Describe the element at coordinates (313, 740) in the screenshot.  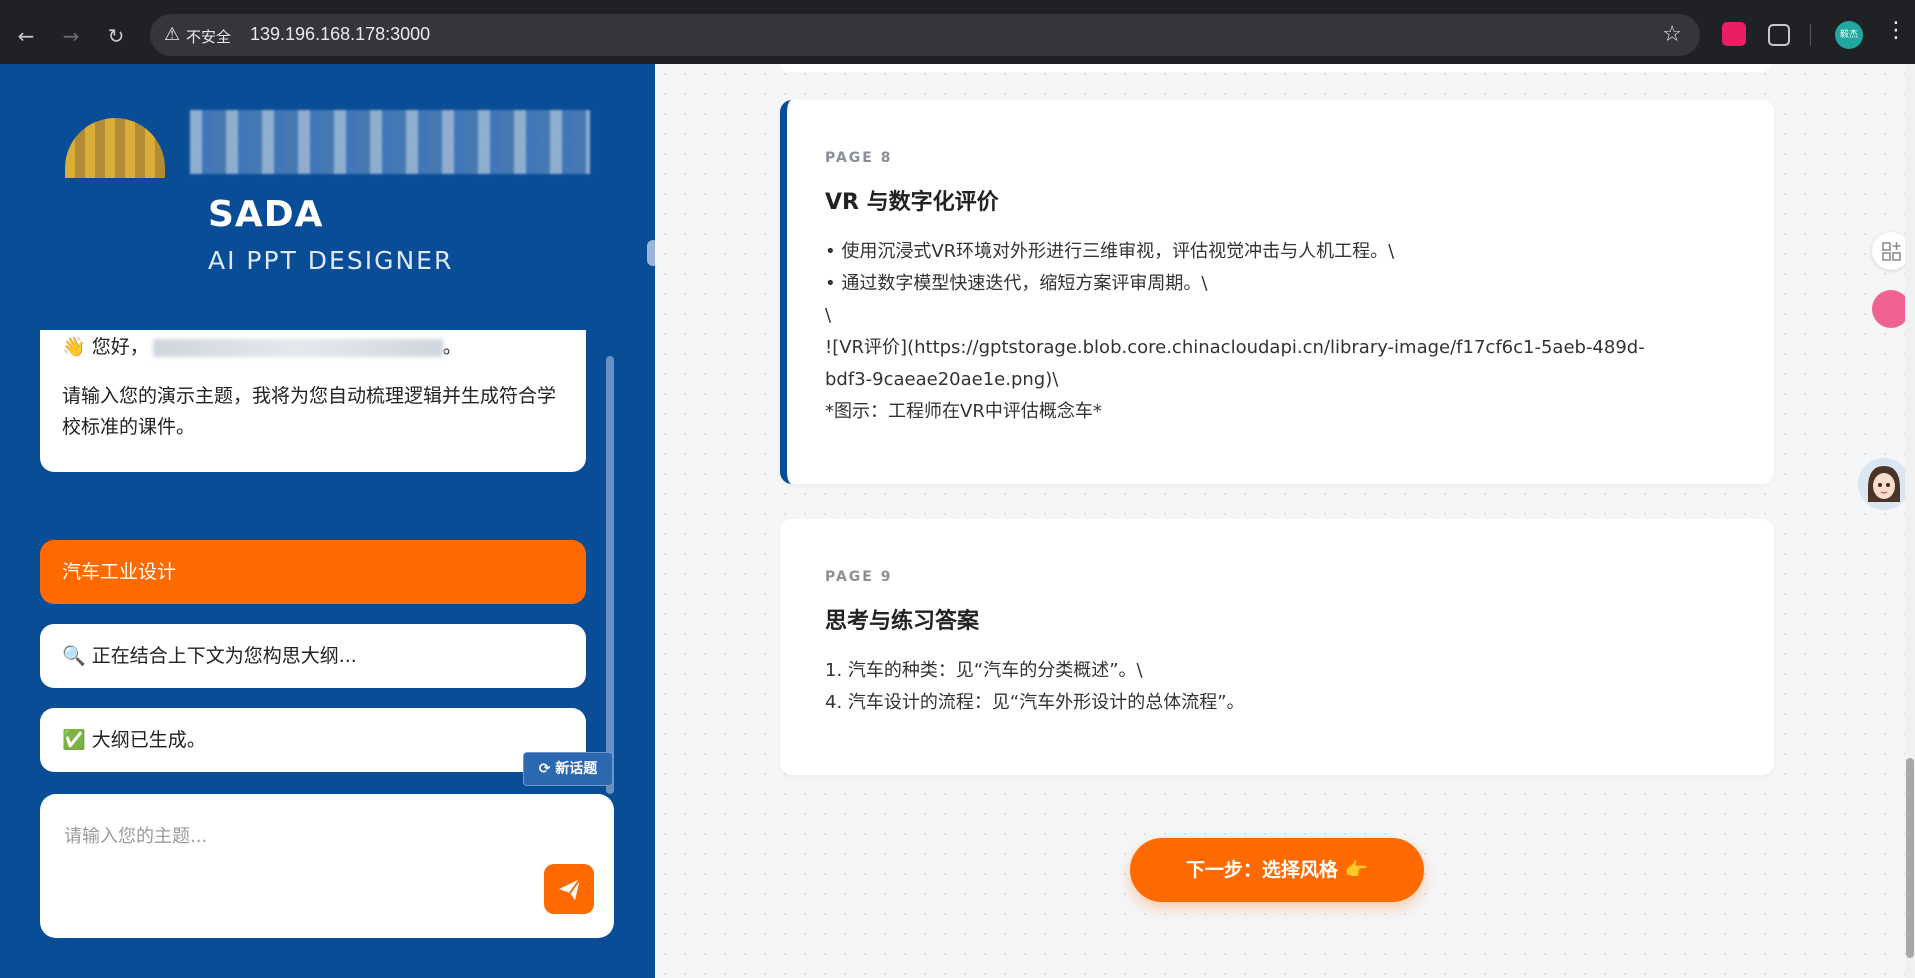
I see `assistant-status-message: ✅ 大纲已生成。` at that location.